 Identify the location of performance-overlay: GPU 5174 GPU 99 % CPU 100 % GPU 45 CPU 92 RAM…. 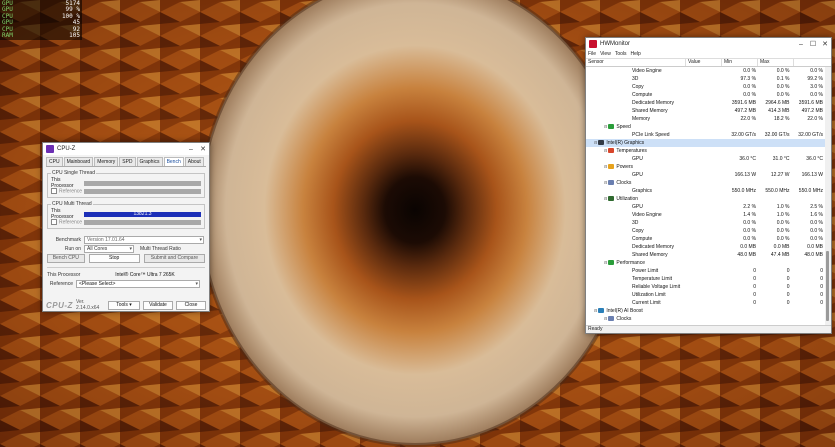
(41, 20).